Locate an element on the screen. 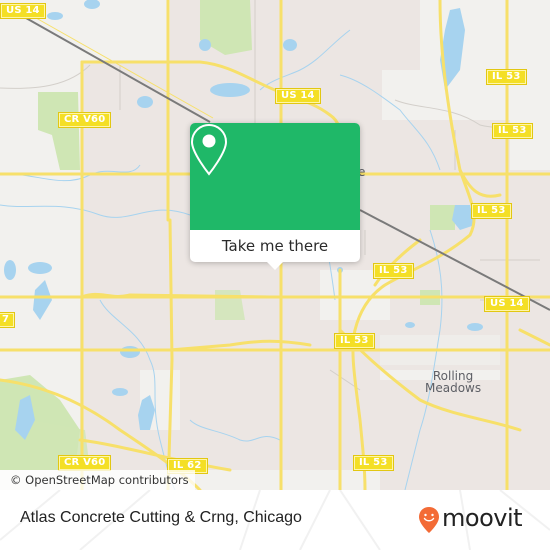 This screenshot has width=550, height=550. road-shield-partial: 7 is located at coordinates (8, 320).